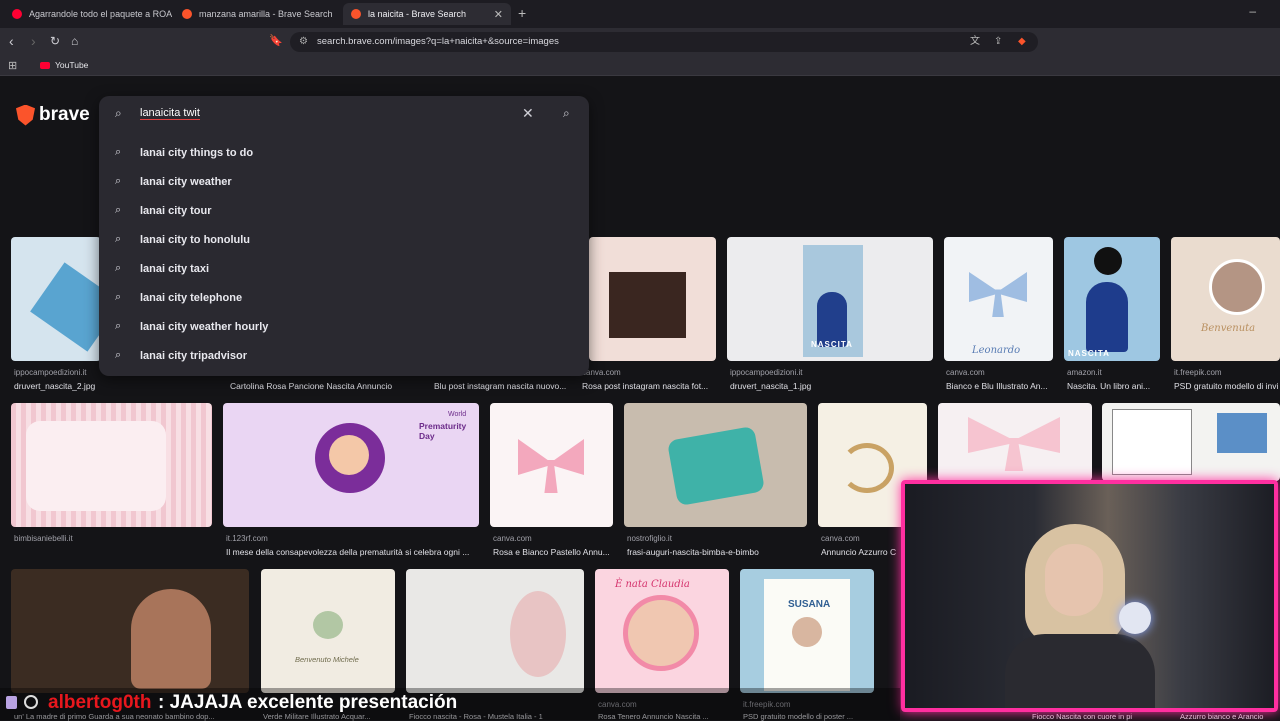  What do you see at coordinates (1228, 328) in the screenshot?
I see `image-caption-text: Benvenuta` at bounding box center [1228, 328].